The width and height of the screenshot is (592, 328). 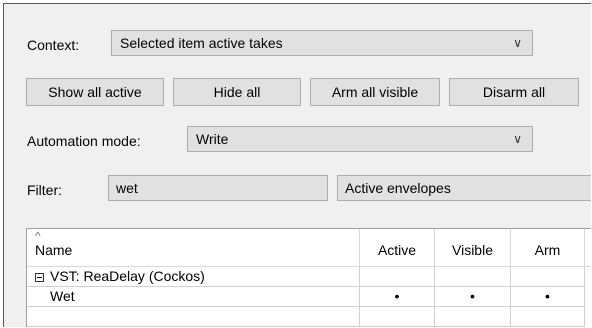 I want to click on context-dropdown: Selected item active takes ∨, so click(x=322, y=43).